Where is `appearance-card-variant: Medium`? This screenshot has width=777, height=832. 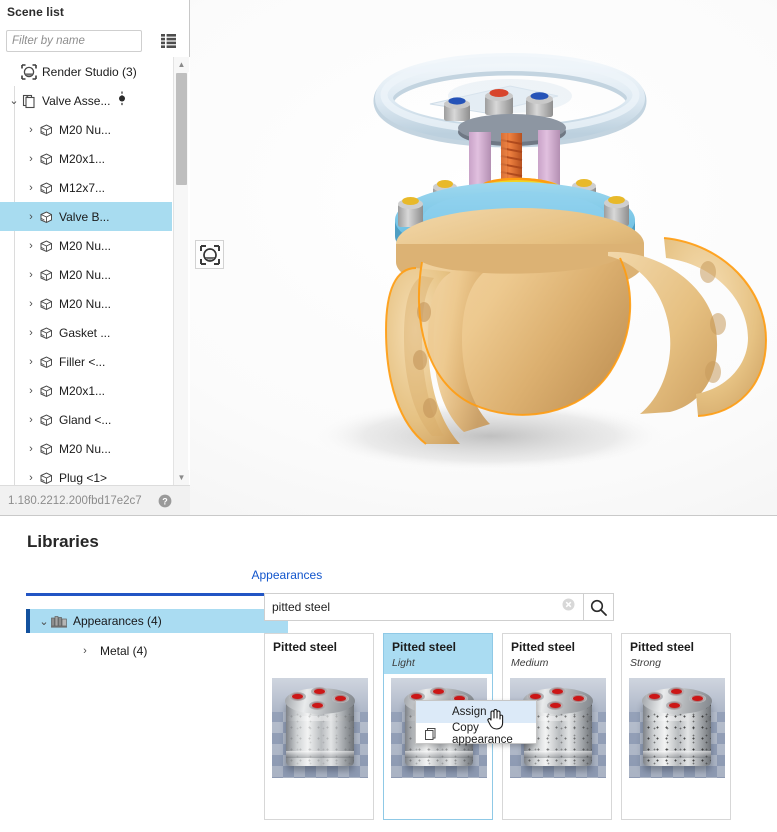 appearance-card-variant: Medium is located at coordinates (530, 663).